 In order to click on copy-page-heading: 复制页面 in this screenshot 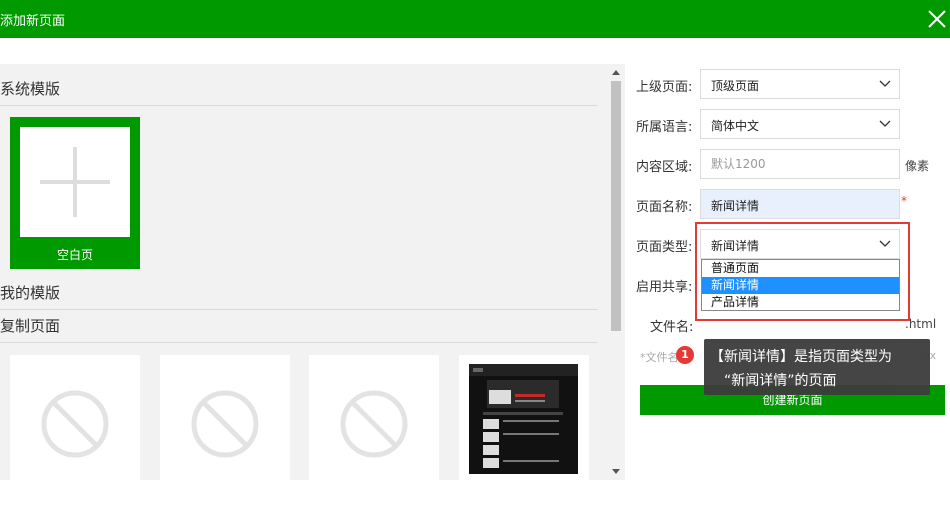, I will do `click(299, 327)`.